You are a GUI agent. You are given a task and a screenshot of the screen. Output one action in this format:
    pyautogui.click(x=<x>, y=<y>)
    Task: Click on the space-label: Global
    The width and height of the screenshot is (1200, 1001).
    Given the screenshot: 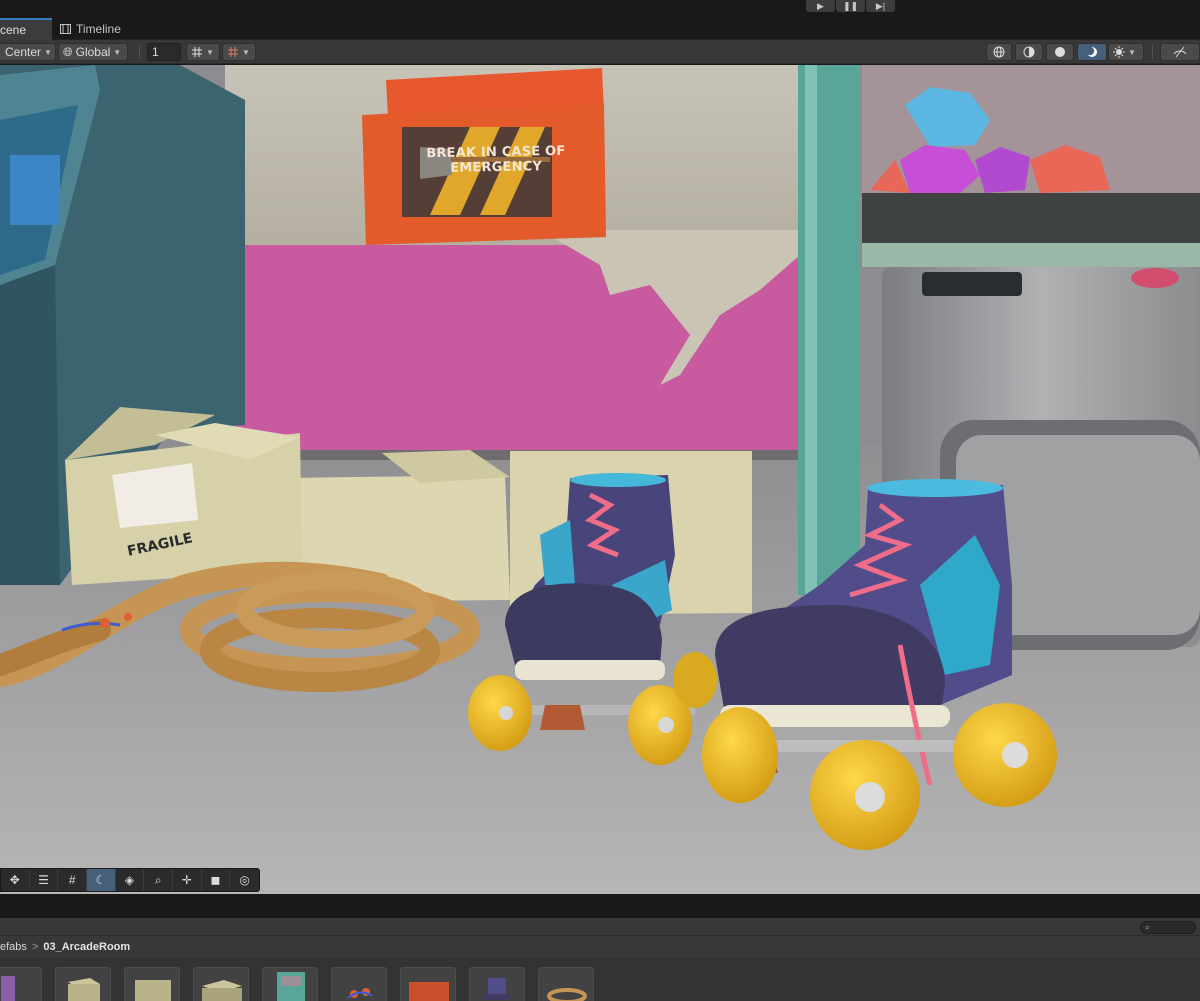 What is the action you would take?
    pyautogui.click(x=93, y=52)
    